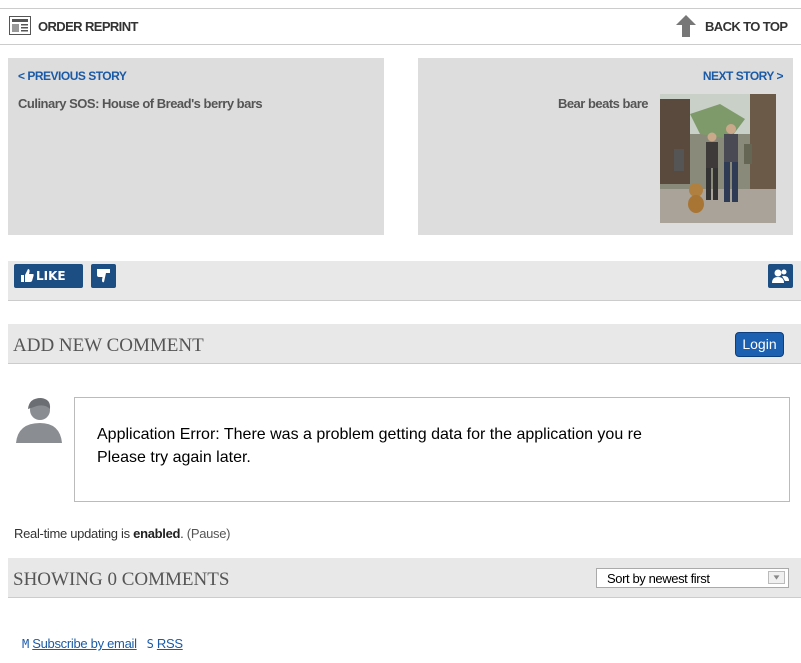  I want to click on subscribe-email-link: Subscribe by email, so click(84, 643).